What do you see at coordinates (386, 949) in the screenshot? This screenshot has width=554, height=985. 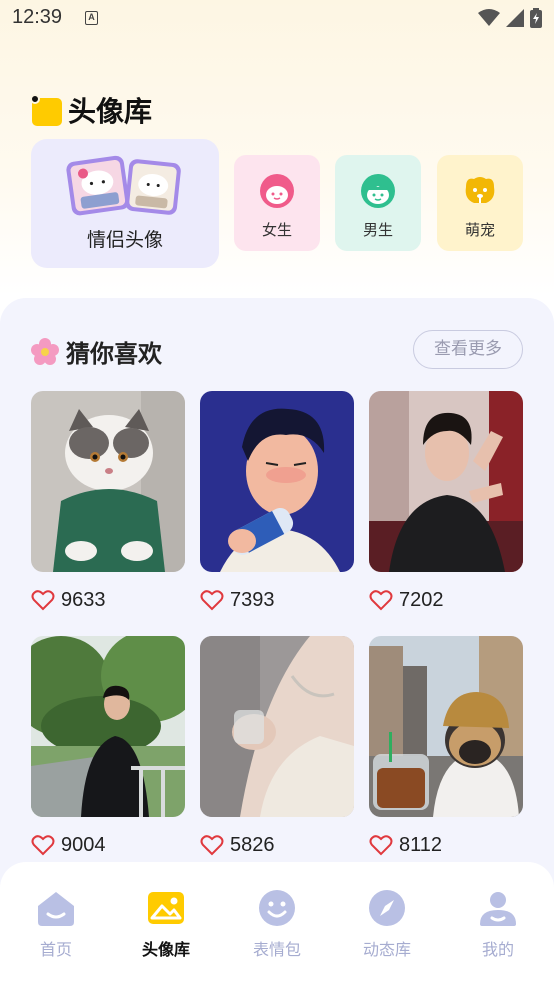 I see `nav-label: 动态库` at bounding box center [386, 949].